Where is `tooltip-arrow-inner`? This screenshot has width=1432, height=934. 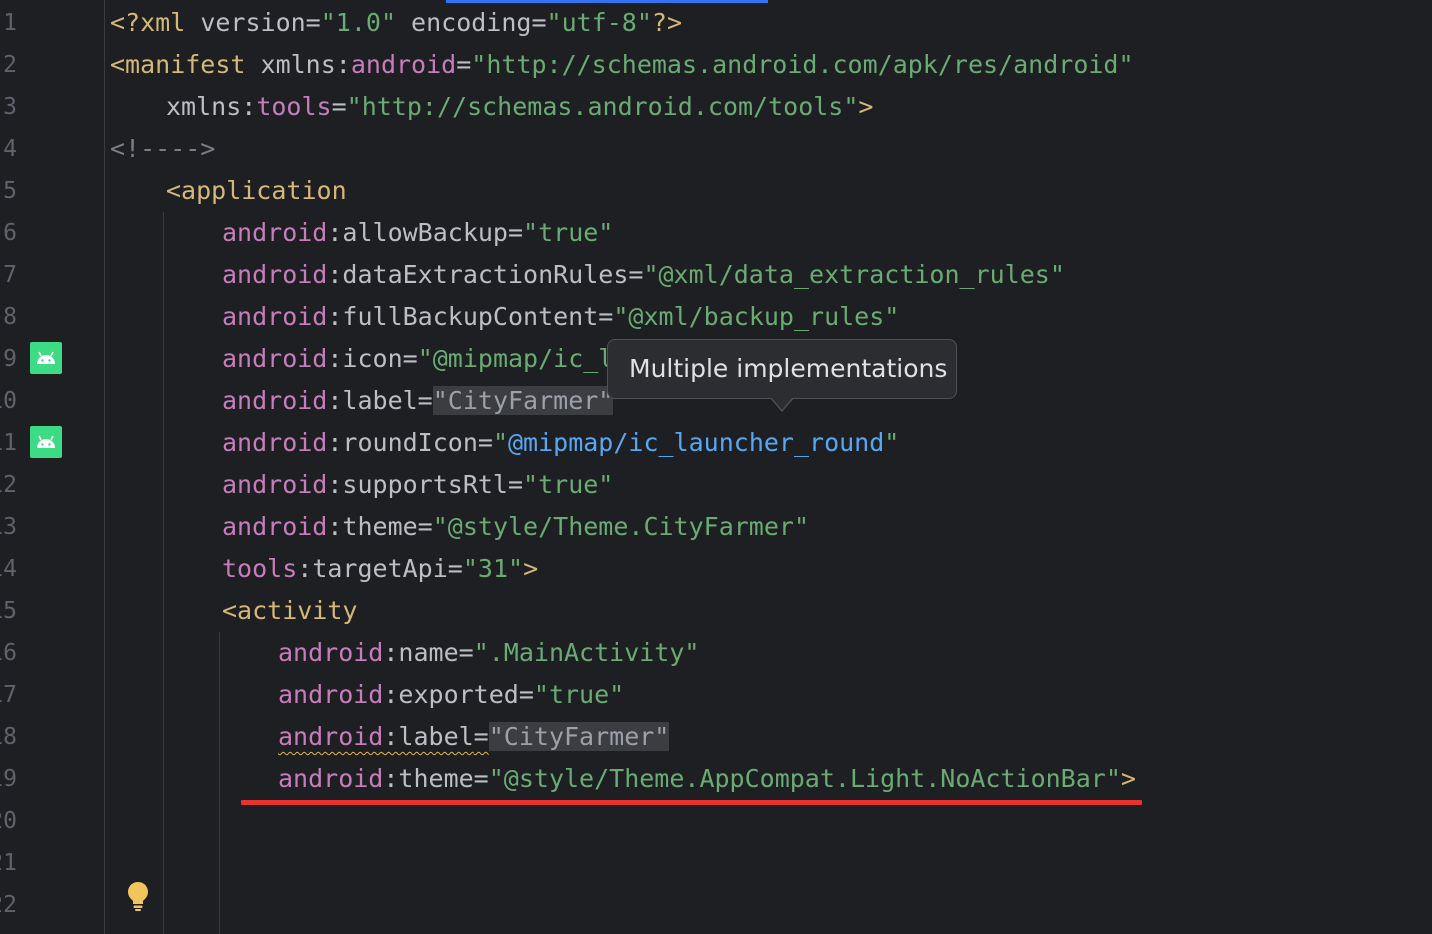 tooltip-arrow-inner is located at coordinates (782, 403).